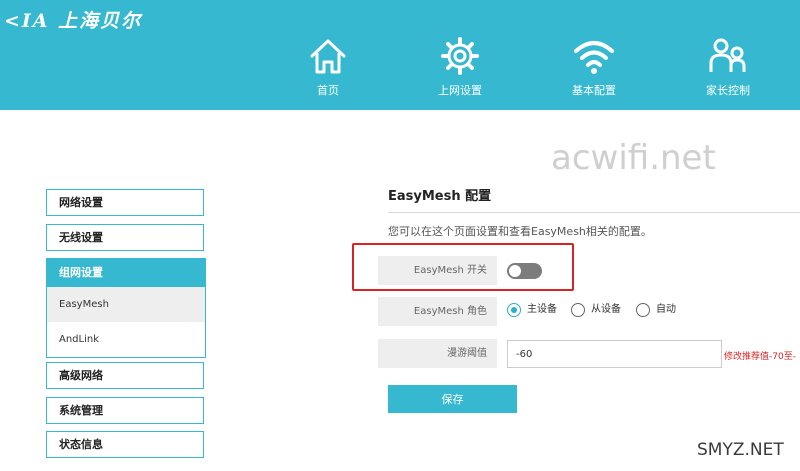 The height and width of the screenshot is (471, 800). I want to click on sidebar-item-networking: 组网设置, so click(126, 273).